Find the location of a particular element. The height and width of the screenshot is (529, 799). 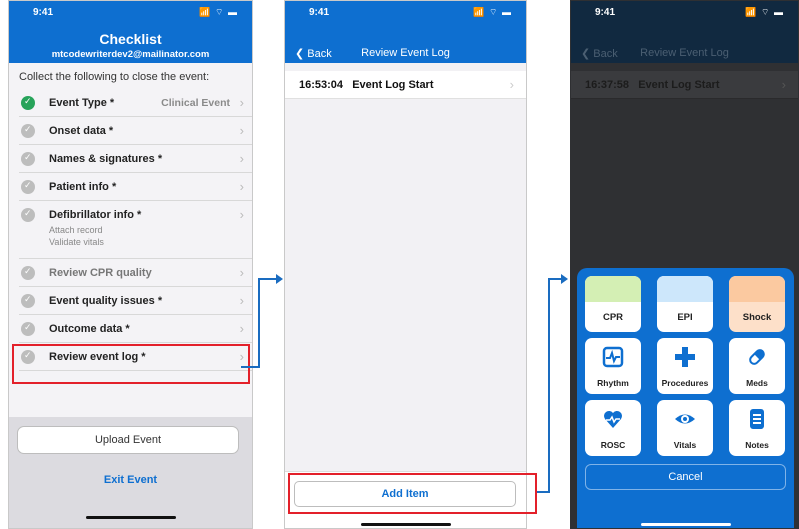

tile-label: Notes is located at coordinates (757, 445).